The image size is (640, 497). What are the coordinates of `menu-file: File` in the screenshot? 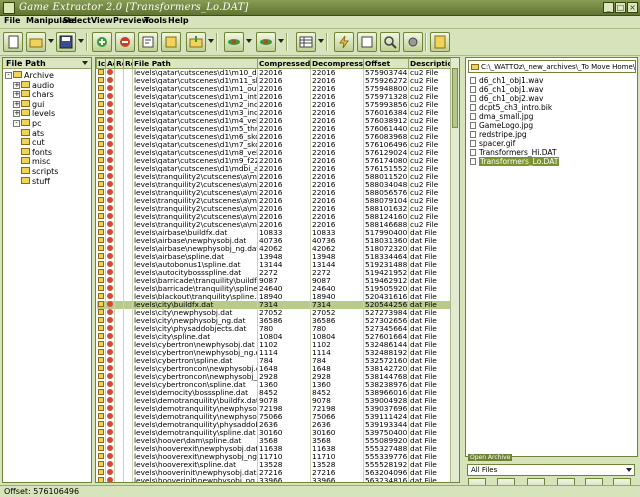 It's located at (12, 20).